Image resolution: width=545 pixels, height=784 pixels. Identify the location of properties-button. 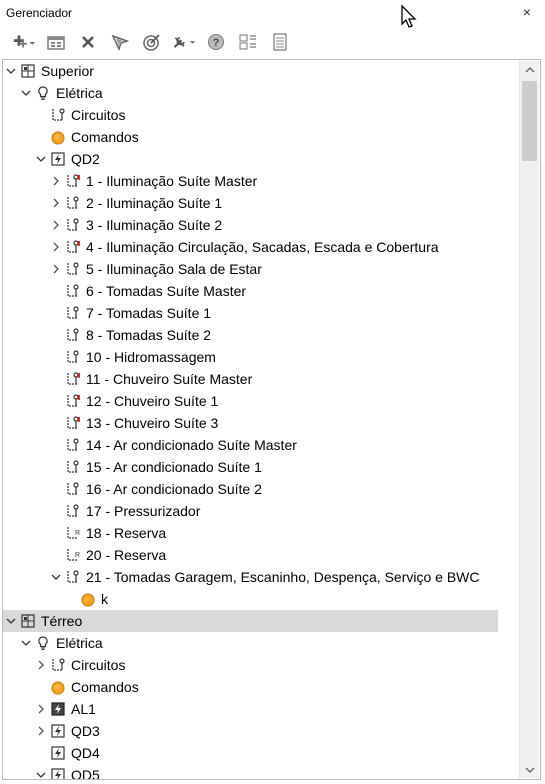
(56, 42).